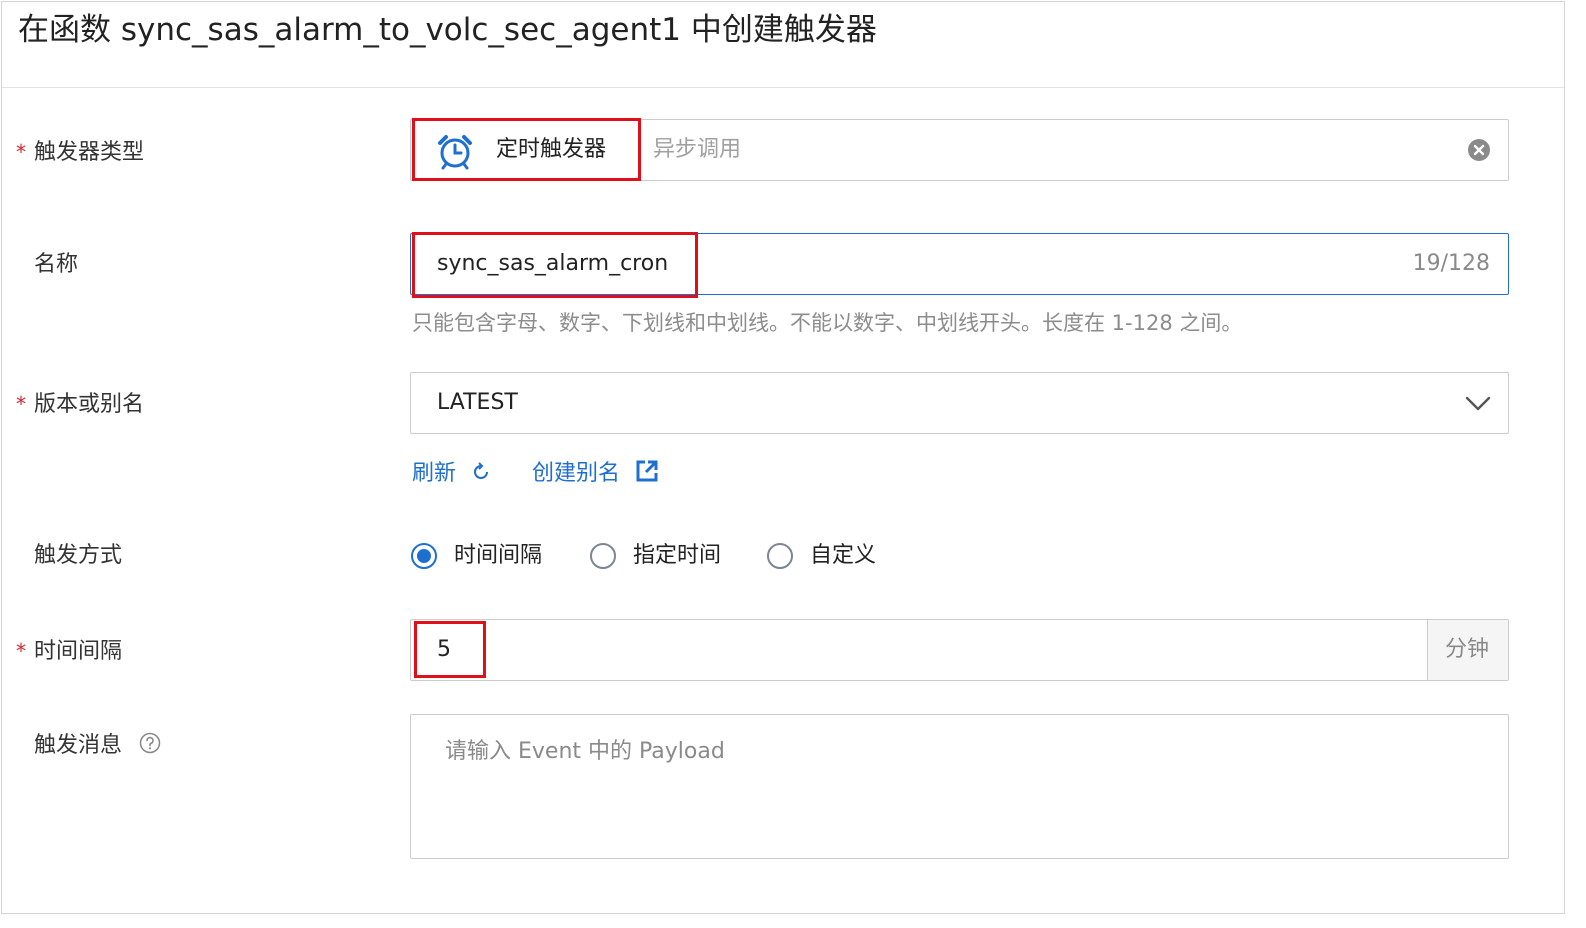  I want to click on interval-unit-addon: 分钟, so click(1467, 650).